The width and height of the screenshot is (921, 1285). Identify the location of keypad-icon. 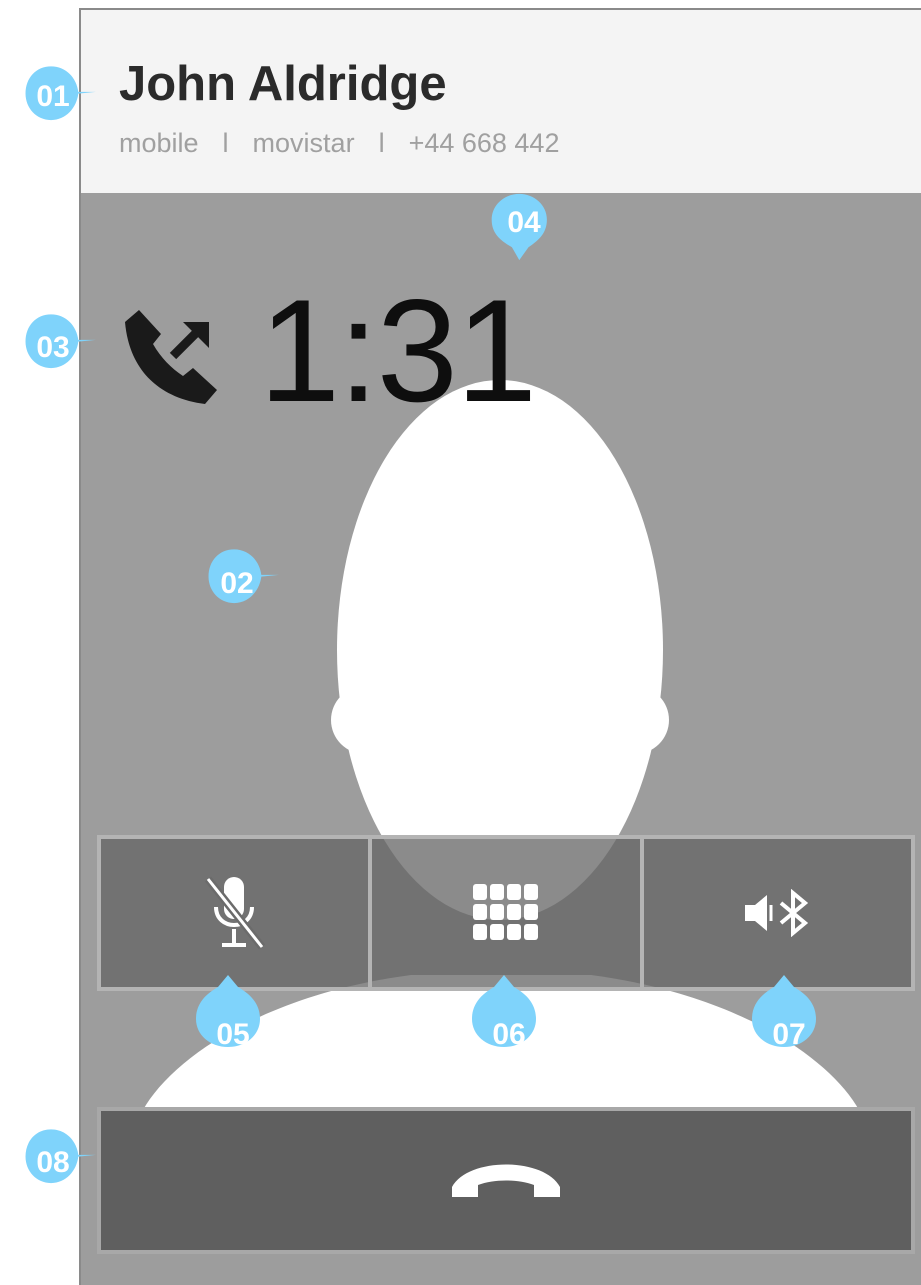
(505, 912).